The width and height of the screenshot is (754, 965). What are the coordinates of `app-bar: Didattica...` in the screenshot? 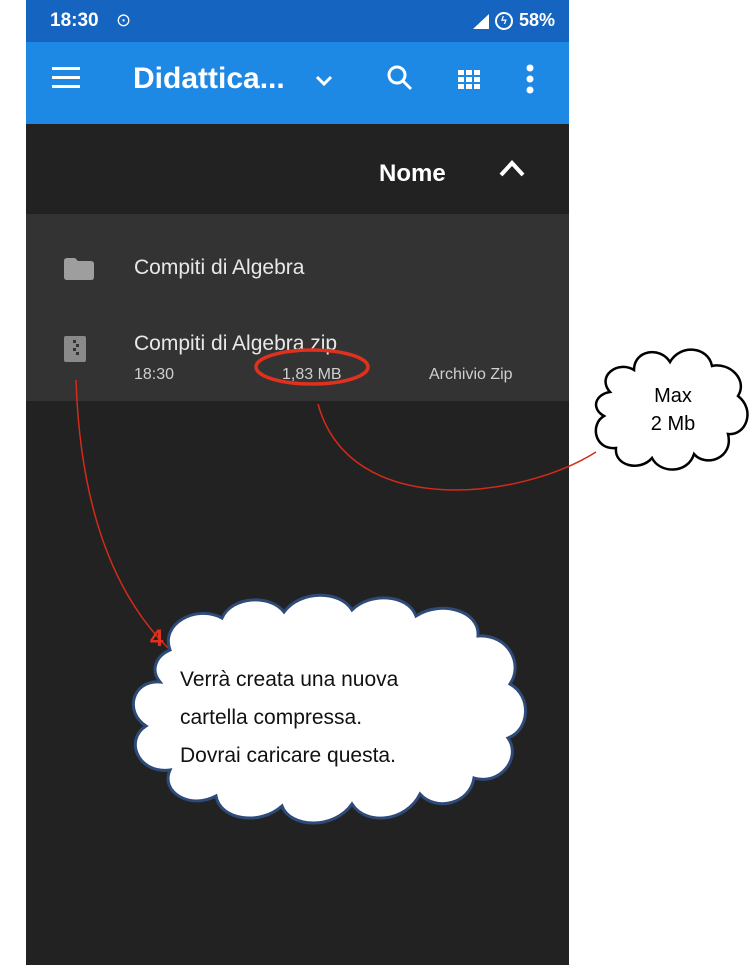 It's located at (297, 83).